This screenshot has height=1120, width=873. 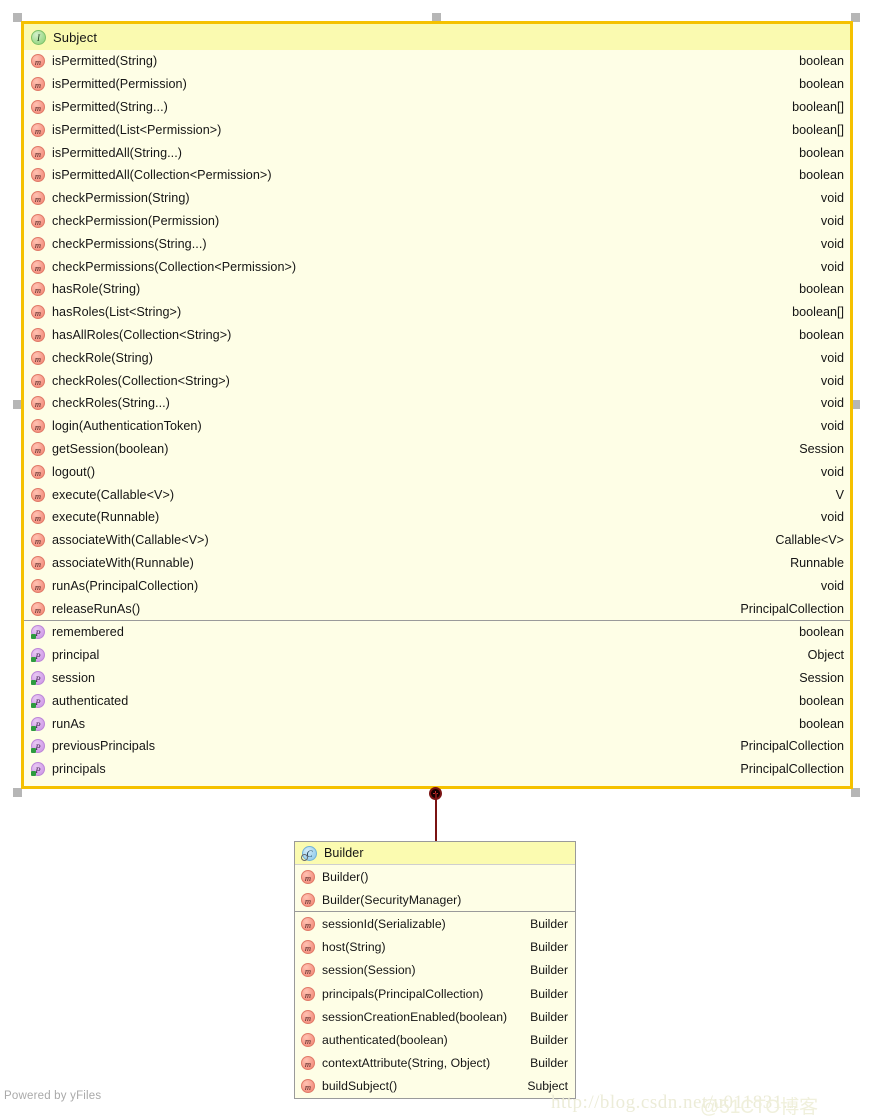 What do you see at coordinates (76, 655) in the screenshot?
I see `member-name: principal` at bounding box center [76, 655].